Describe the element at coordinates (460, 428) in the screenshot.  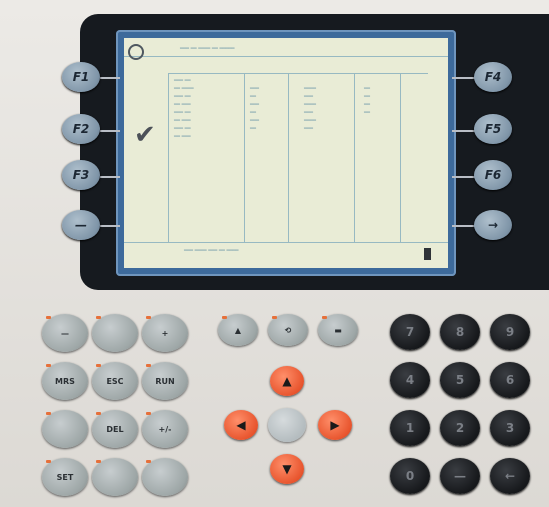
I see `num-2-key: 2` at that location.